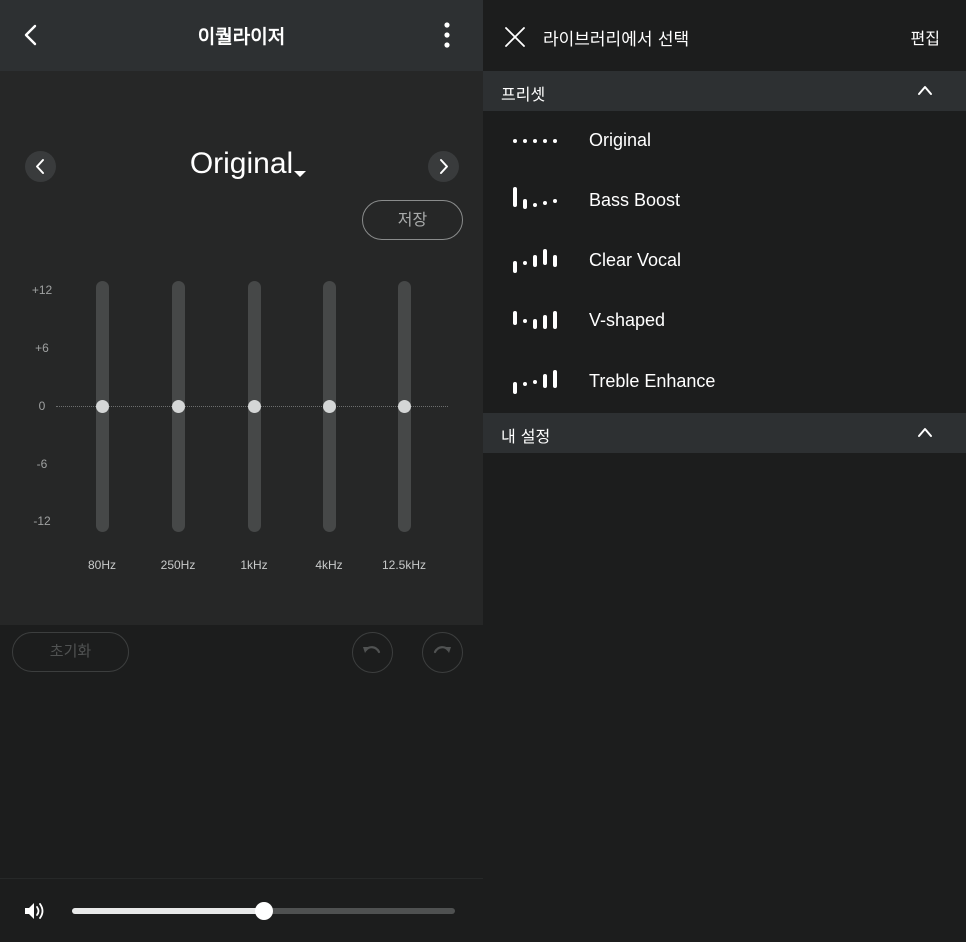 The height and width of the screenshot is (942, 966). I want to click on library-header: 라이브러리에서 선택 편집, so click(724, 35).